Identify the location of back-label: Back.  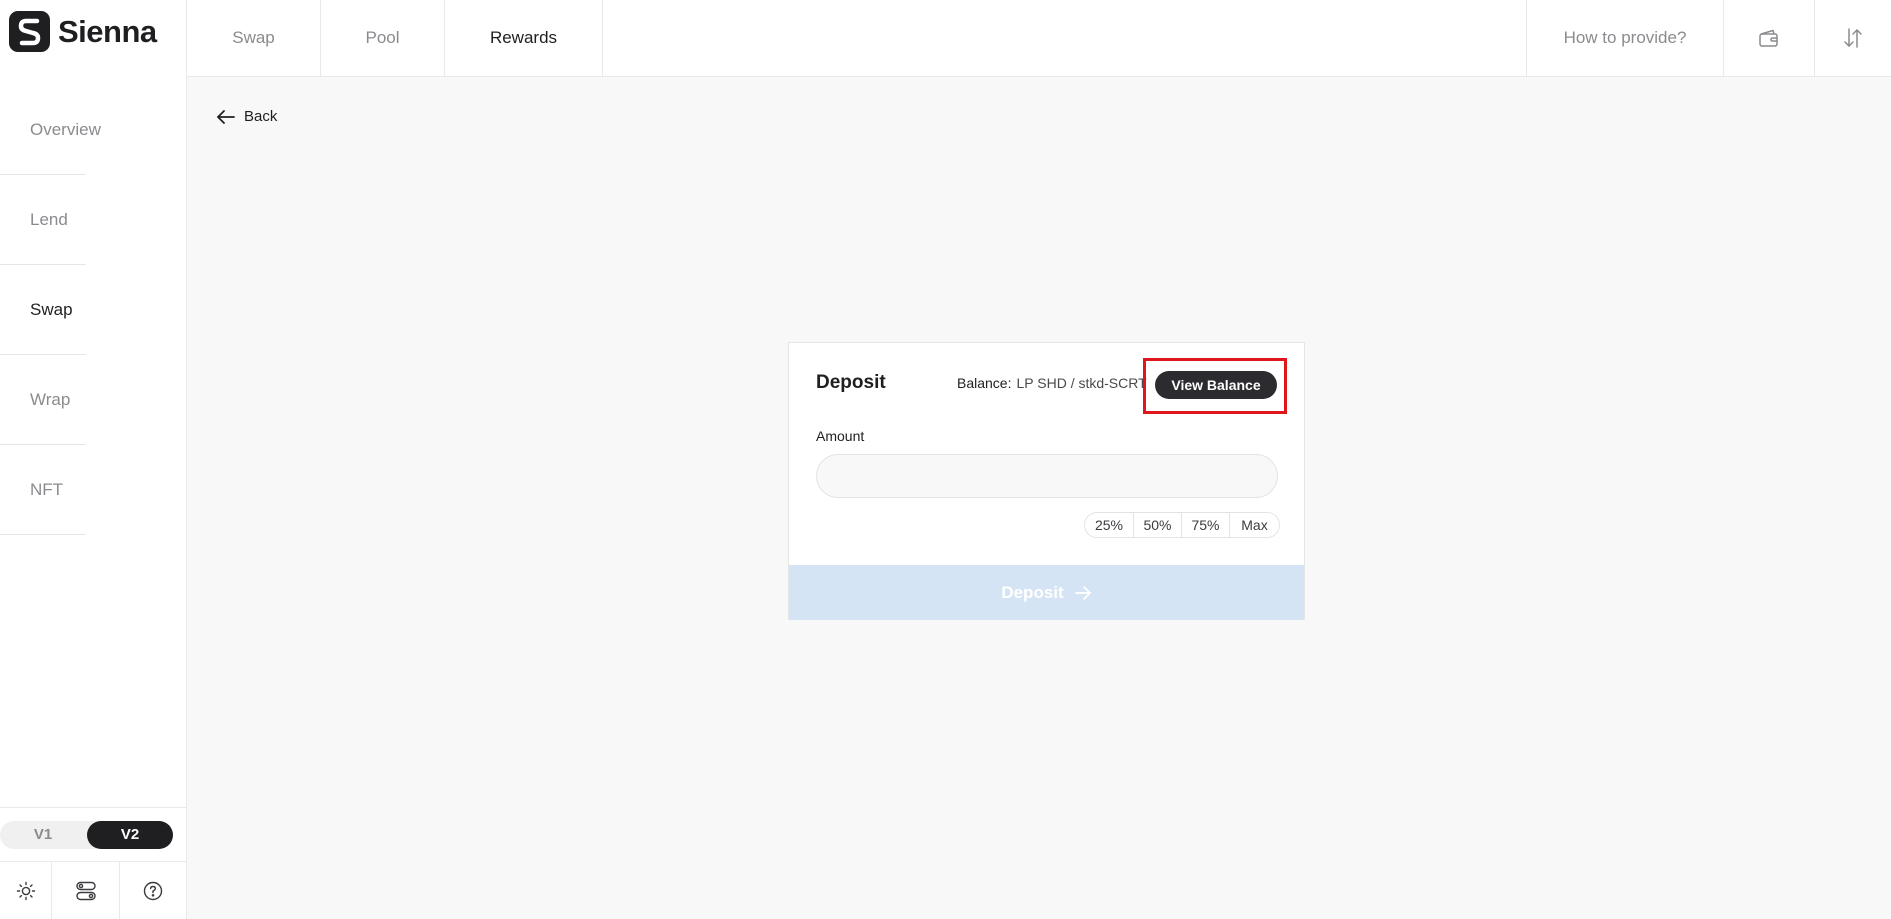
(261, 116).